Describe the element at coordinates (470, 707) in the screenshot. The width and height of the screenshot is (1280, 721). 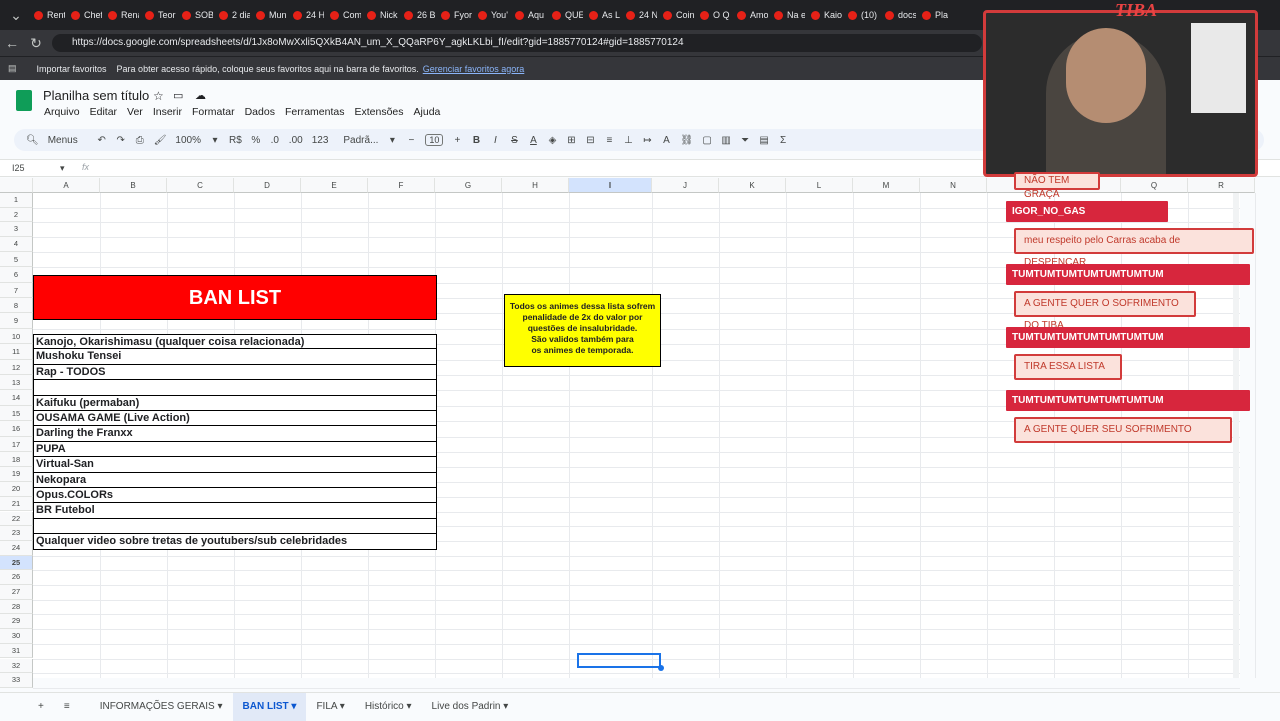
I see `sheet-tab: Live dos Padrin ▾` at that location.